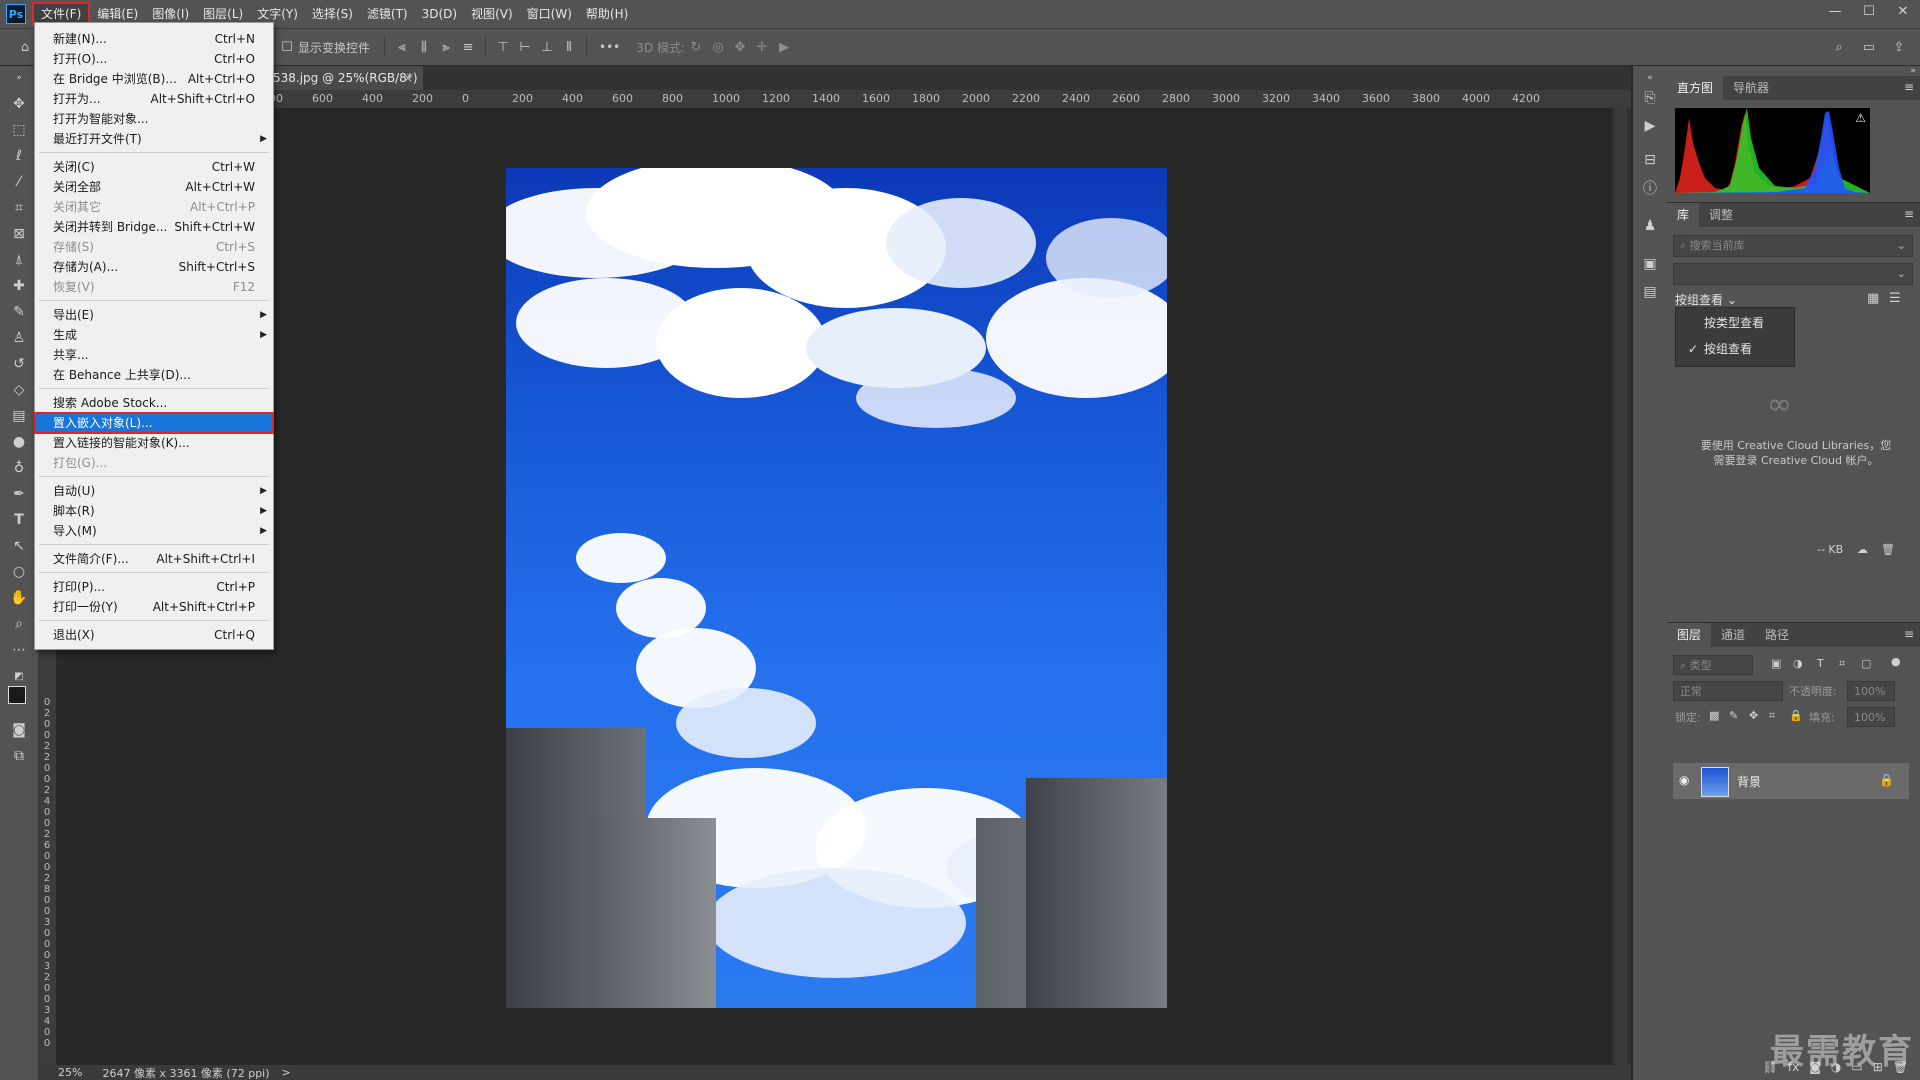 Image resolution: width=1920 pixels, height=1080 pixels. What do you see at coordinates (19, 520) in the screenshot?
I see `type-tool-icon: T` at bounding box center [19, 520].